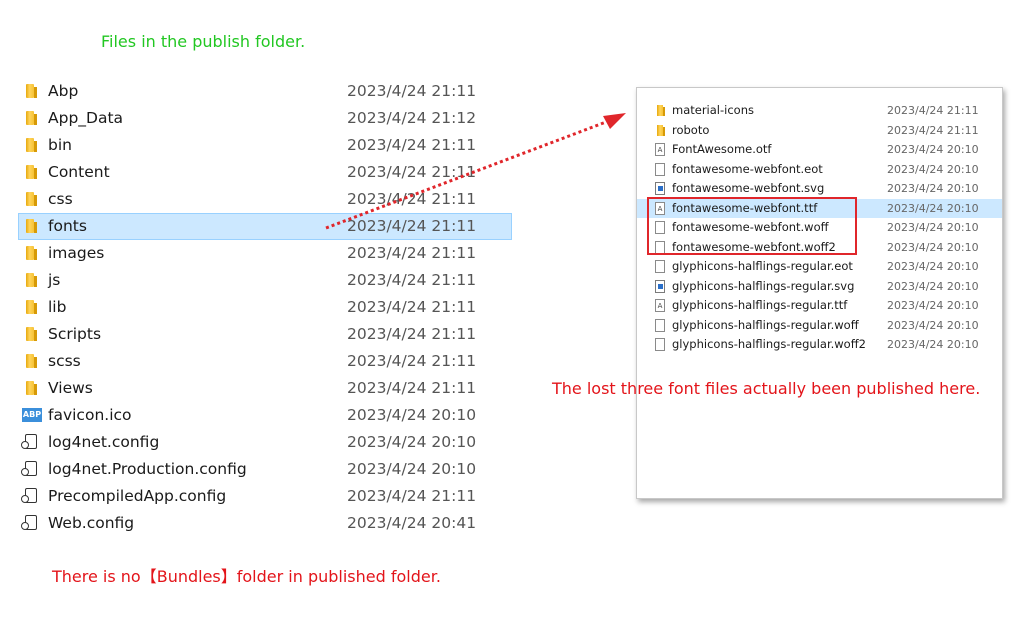 The width and height of the screenshot is (1034, 629). Describe the element at coordinates (60, 145) in the screenshot. I see `file-name: bin` at that location.